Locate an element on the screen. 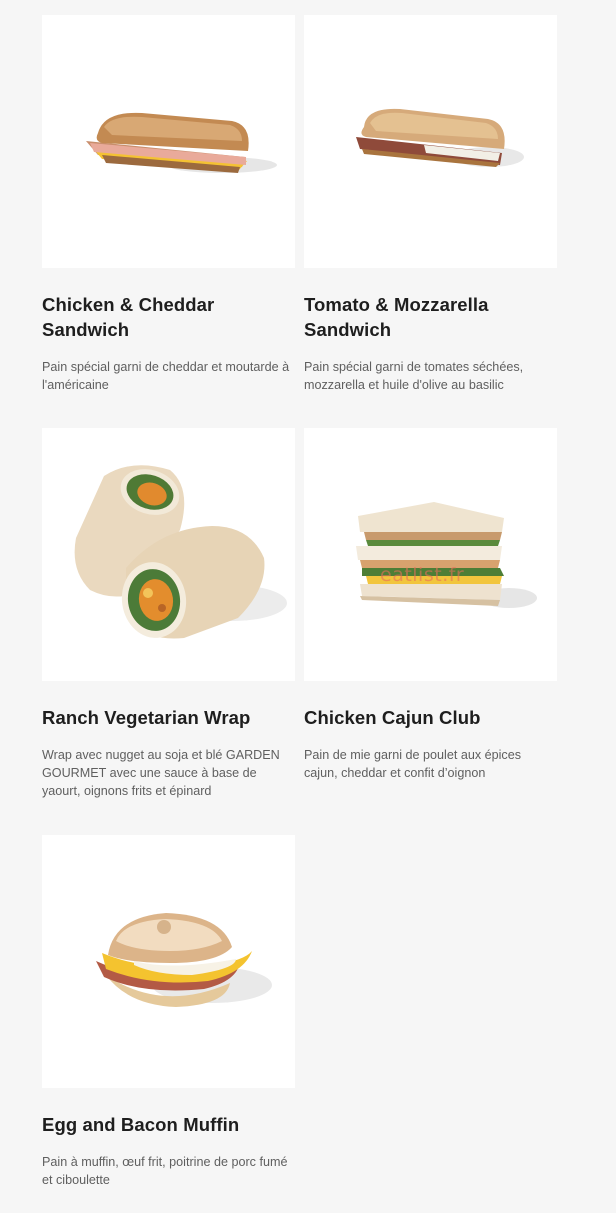 The height and width of the screenshot is (1213, 616). product-image: eatlist.fr is located at coordinates (430, 554).